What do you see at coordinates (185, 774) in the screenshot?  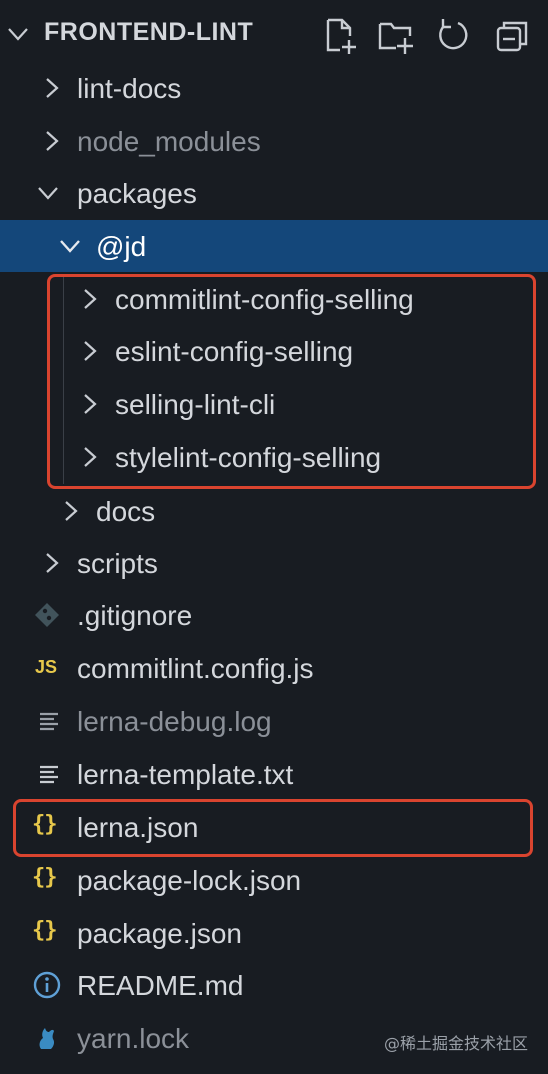 I see `tree-item-label: lerna-template.txt` at bounding box center [185, 774].